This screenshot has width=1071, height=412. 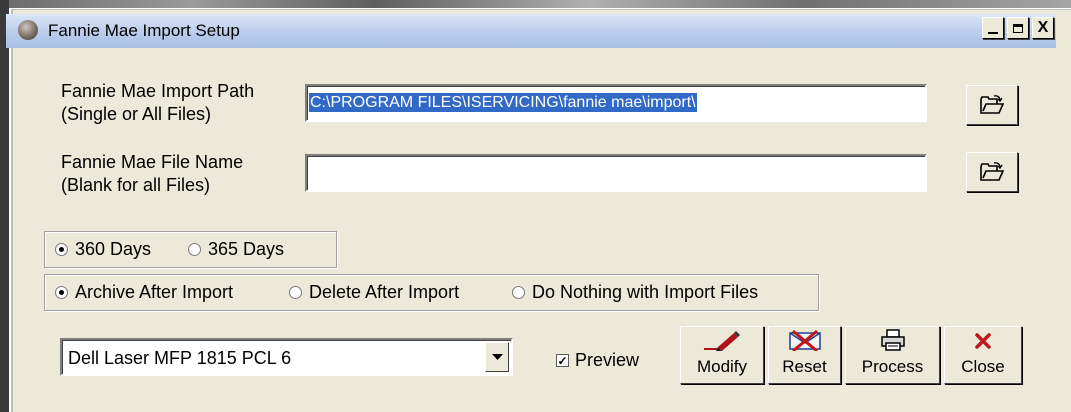 What do you see at coordinates (518, 292) in the screenshot?
I see `radio-do-nothing-dot` at bounding box center [518, 292].